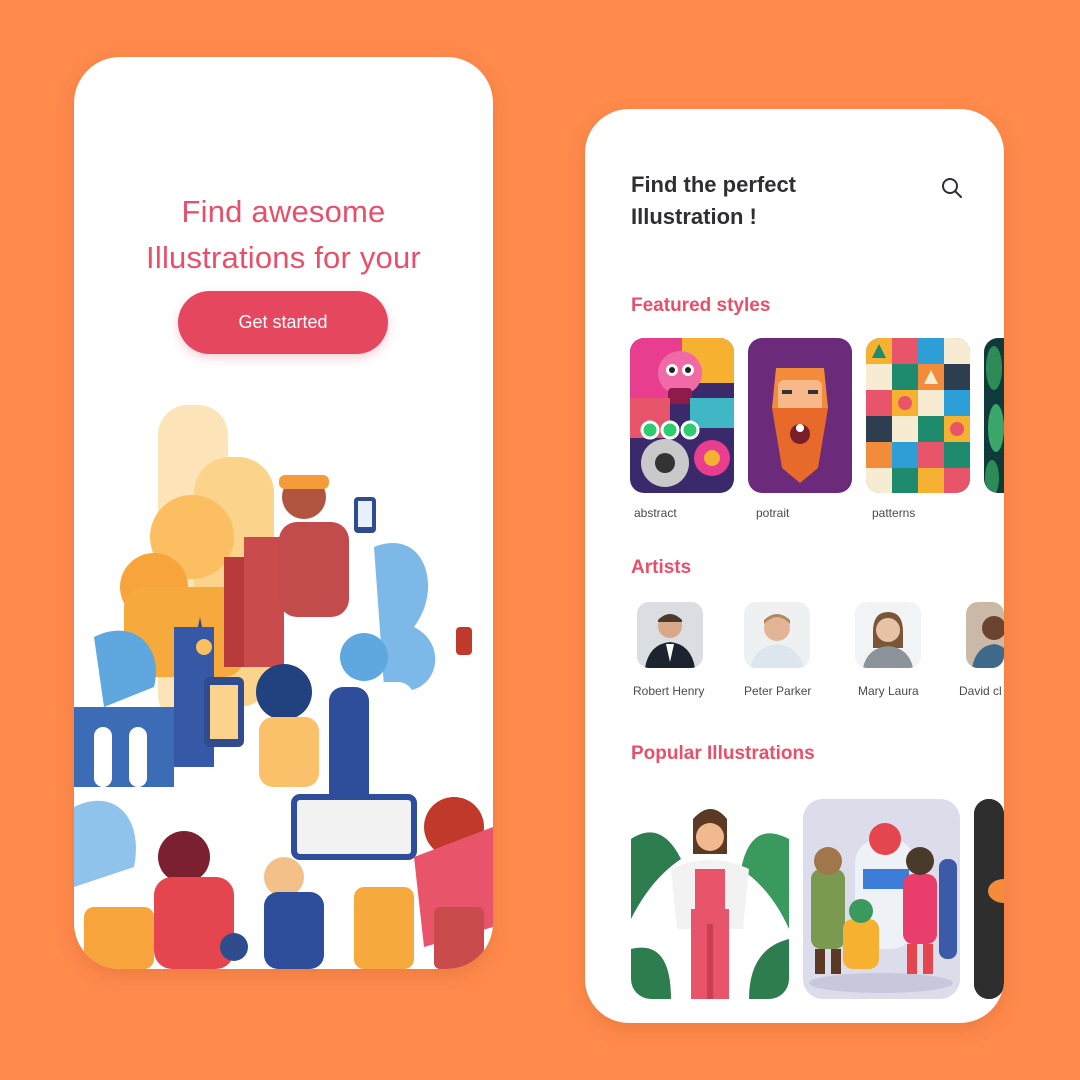  Describe the element at coordinates (283, 211) in the screenshot. I see `hero-headline-line-1: Find awesome` at that location.